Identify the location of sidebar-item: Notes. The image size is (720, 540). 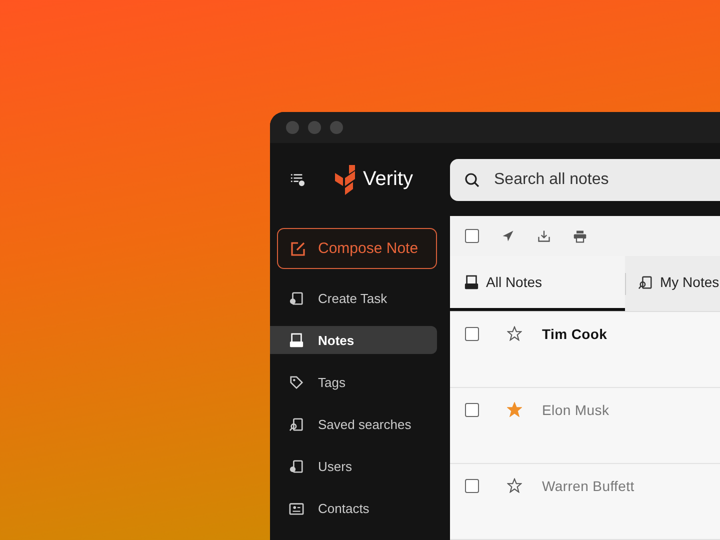
(353, 340).